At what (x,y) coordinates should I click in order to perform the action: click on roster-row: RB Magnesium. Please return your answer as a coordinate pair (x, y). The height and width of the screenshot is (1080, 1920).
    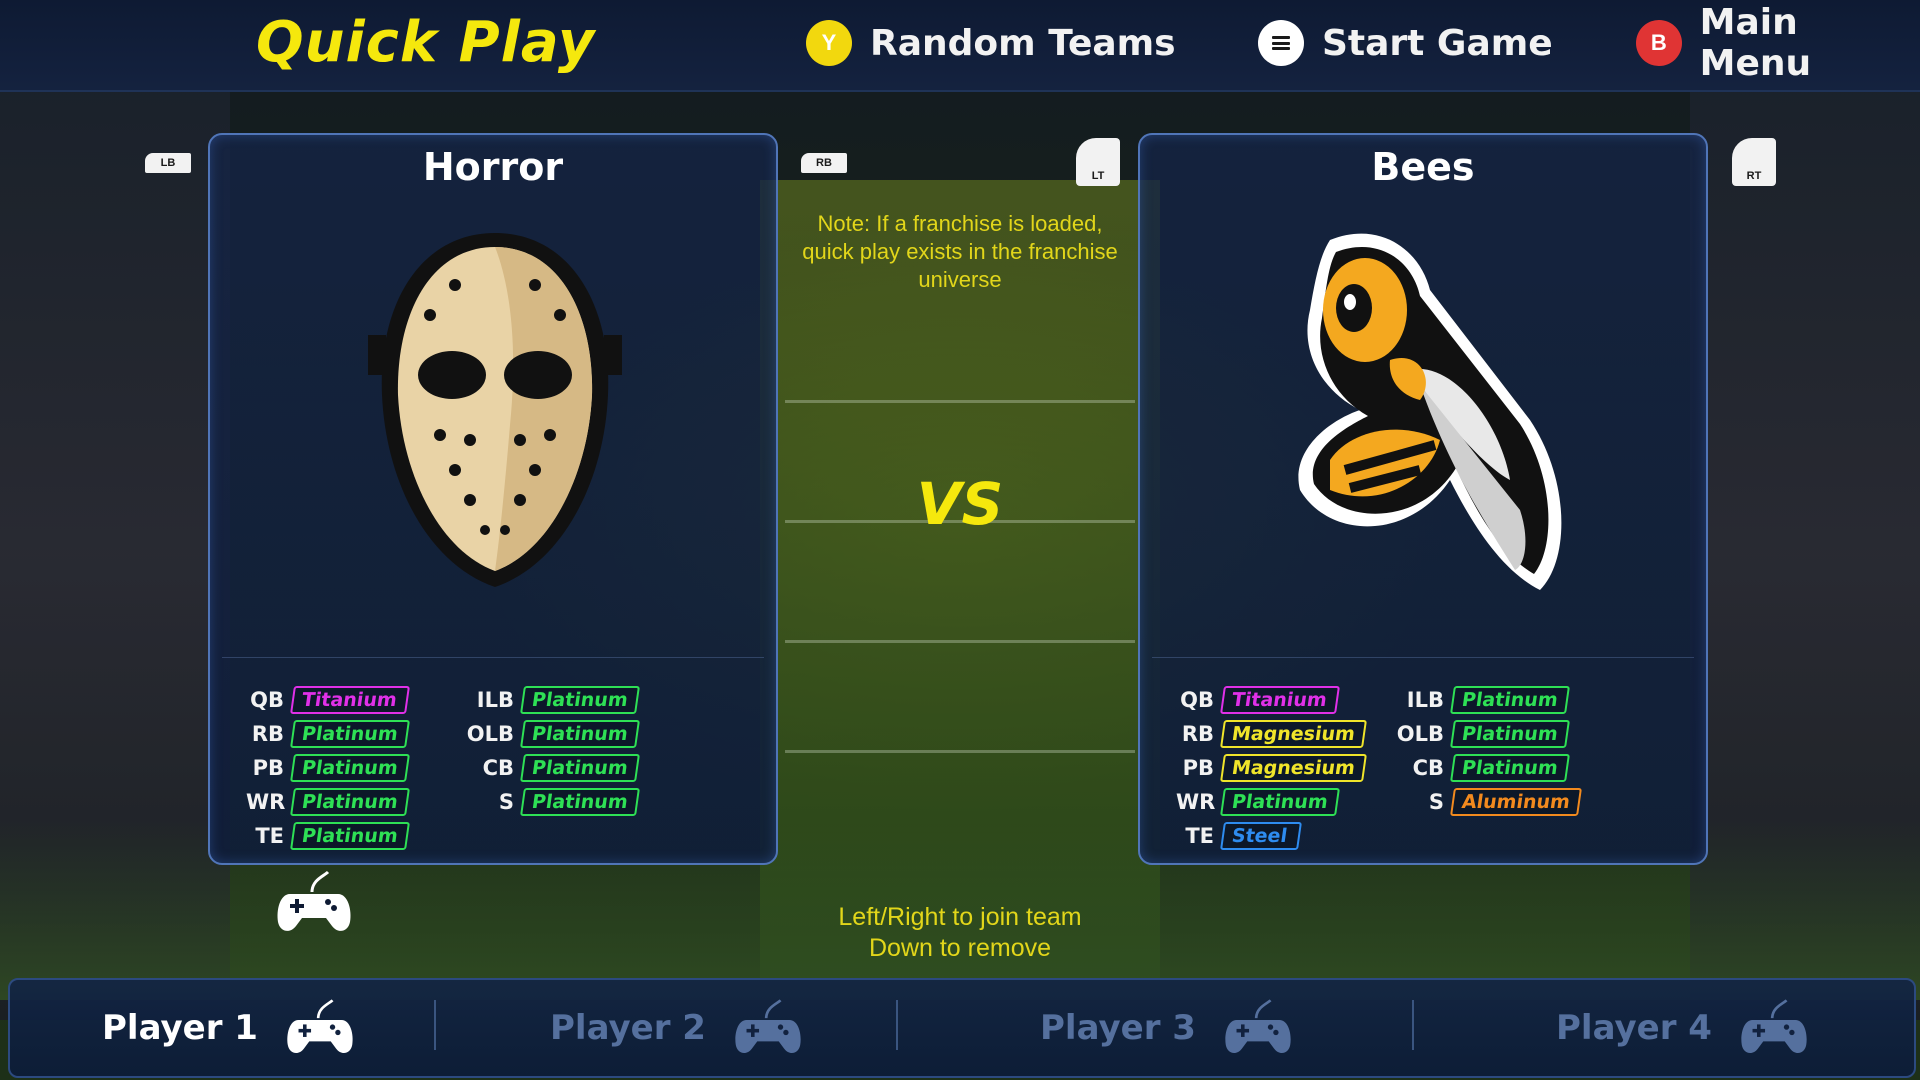
    Looking at the image, I should click on (1271, 734).